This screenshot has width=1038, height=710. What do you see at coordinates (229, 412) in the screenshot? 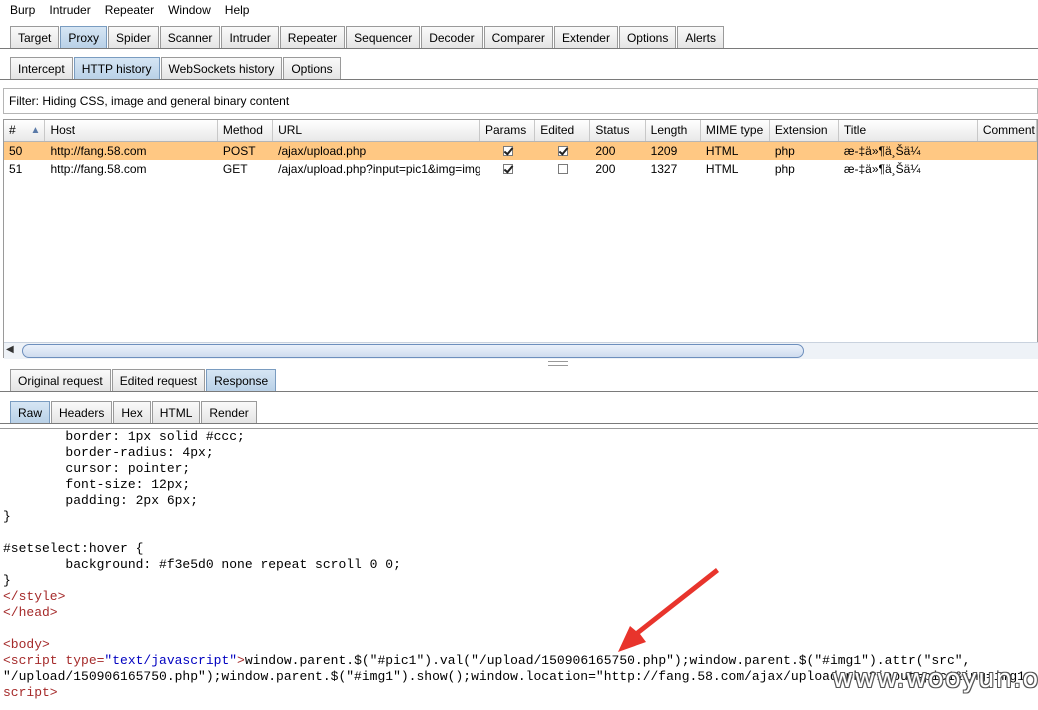
I see `tab-render: Render` at bounding box center [229, 412].